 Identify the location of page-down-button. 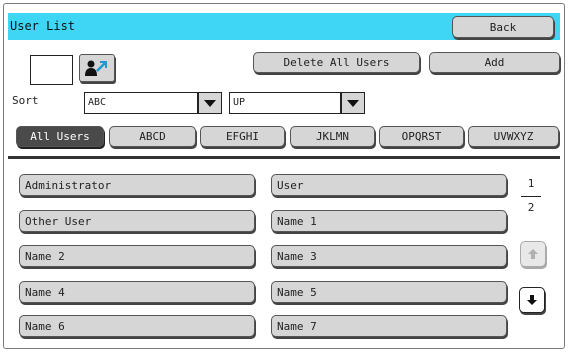
(532, 300).